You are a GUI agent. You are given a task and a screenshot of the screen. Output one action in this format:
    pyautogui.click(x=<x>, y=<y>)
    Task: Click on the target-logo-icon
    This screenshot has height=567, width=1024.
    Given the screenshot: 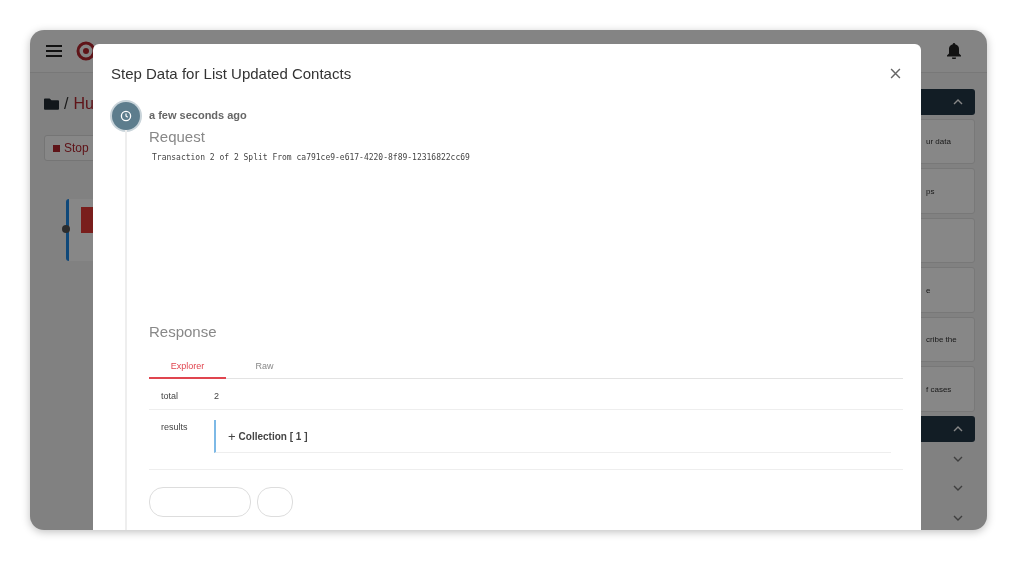 What is the action you would take?
    pyautogui.click(x=86, y=51)
    